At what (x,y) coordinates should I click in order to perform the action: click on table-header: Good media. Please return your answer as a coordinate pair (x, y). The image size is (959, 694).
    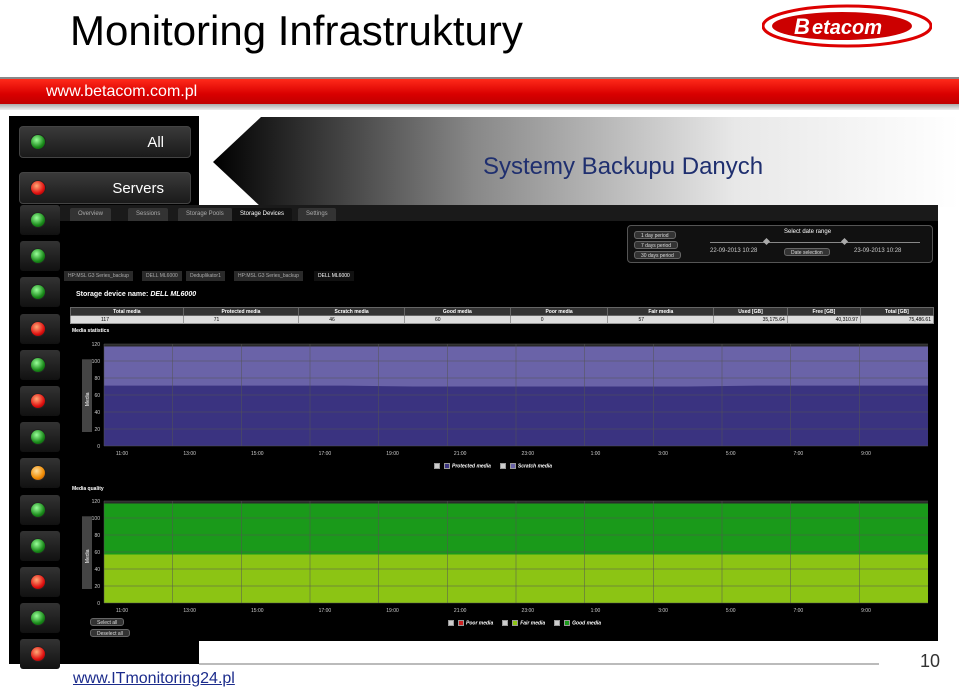
    Looking at the image, I should click on (457, 311).